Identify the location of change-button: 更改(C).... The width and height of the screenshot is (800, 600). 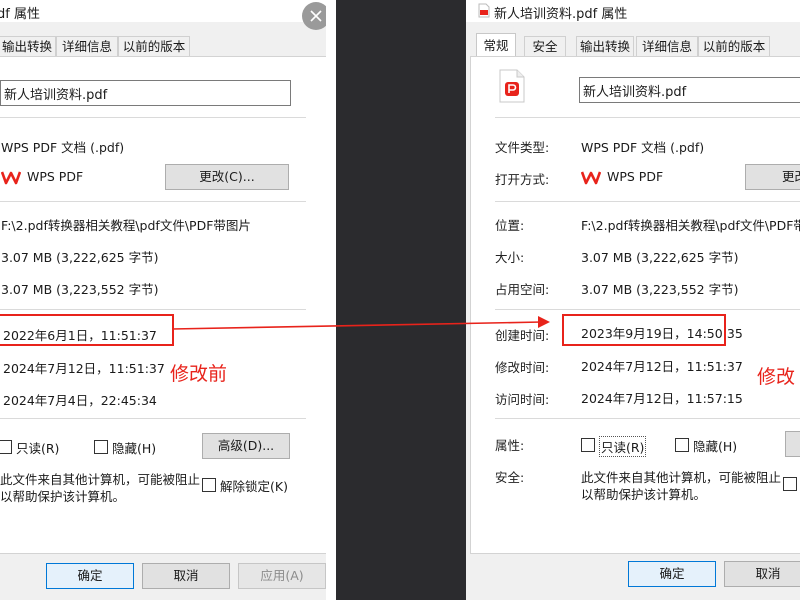
(227, 177).